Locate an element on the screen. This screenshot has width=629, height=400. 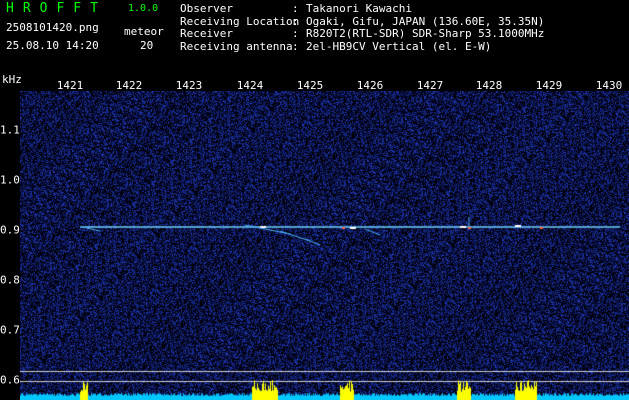
y-tick-label: 0.7 is located at coordinates (10, 330).